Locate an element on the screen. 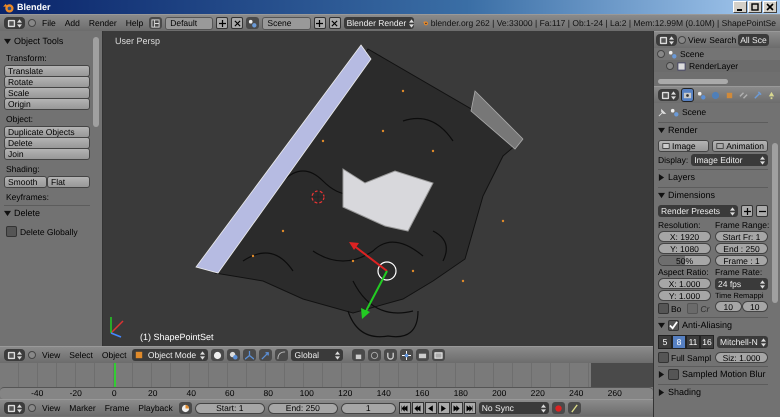  next-keyframe-icon is located at coordinates (456, 408).